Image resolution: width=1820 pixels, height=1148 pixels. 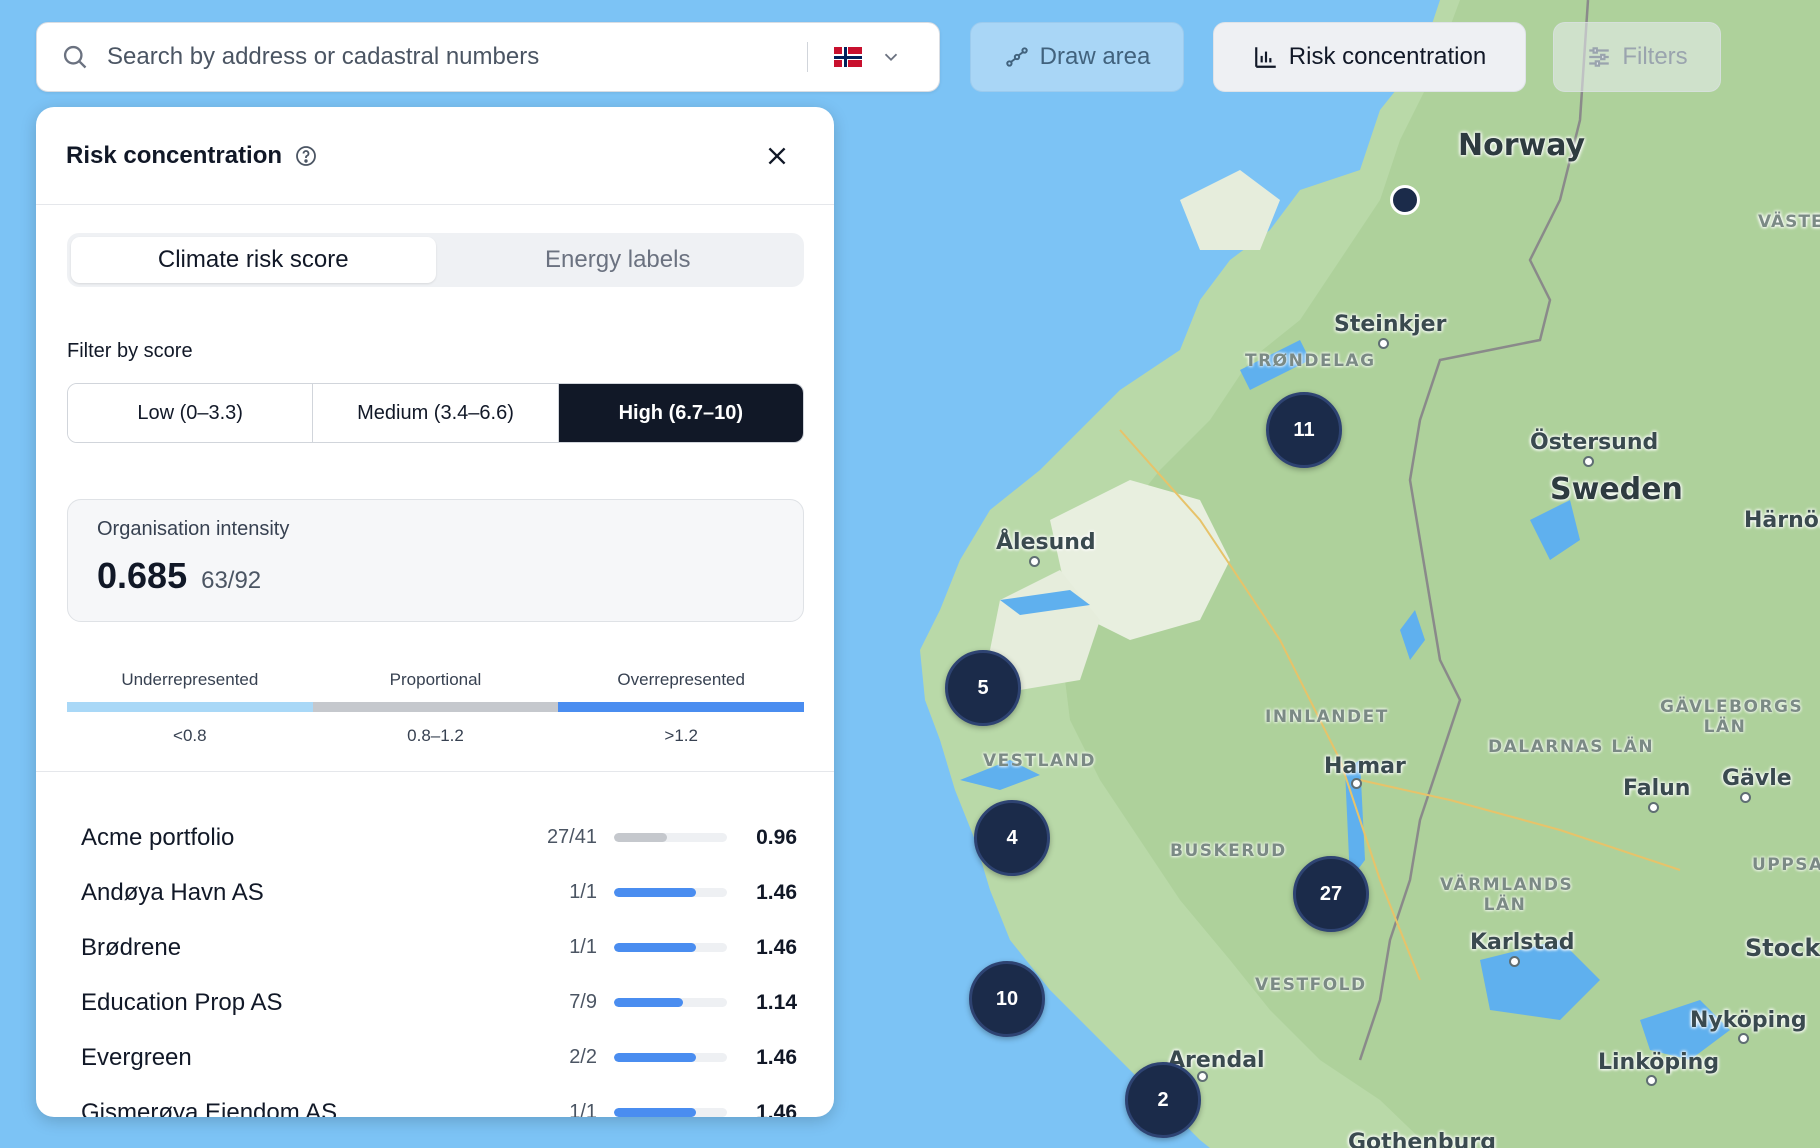 What do you see at coordinates (1331, 894) in the screenshot?
I see `cluster-marker: 27` at bounding box center [1331, 894].